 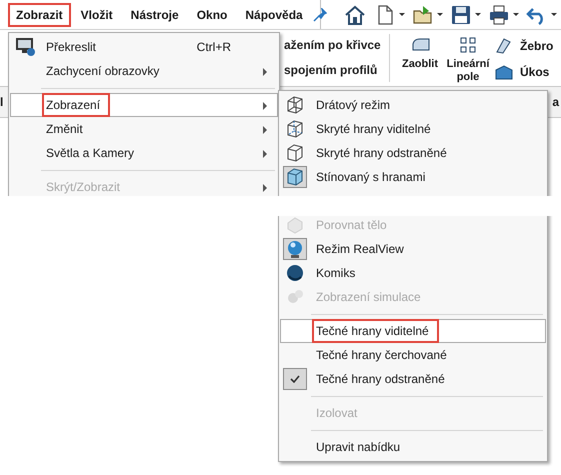 What do you see at coordinates (144, 129) in the screenshot?
I see `menu-item: Změnit` at bounding box center [144, 129].